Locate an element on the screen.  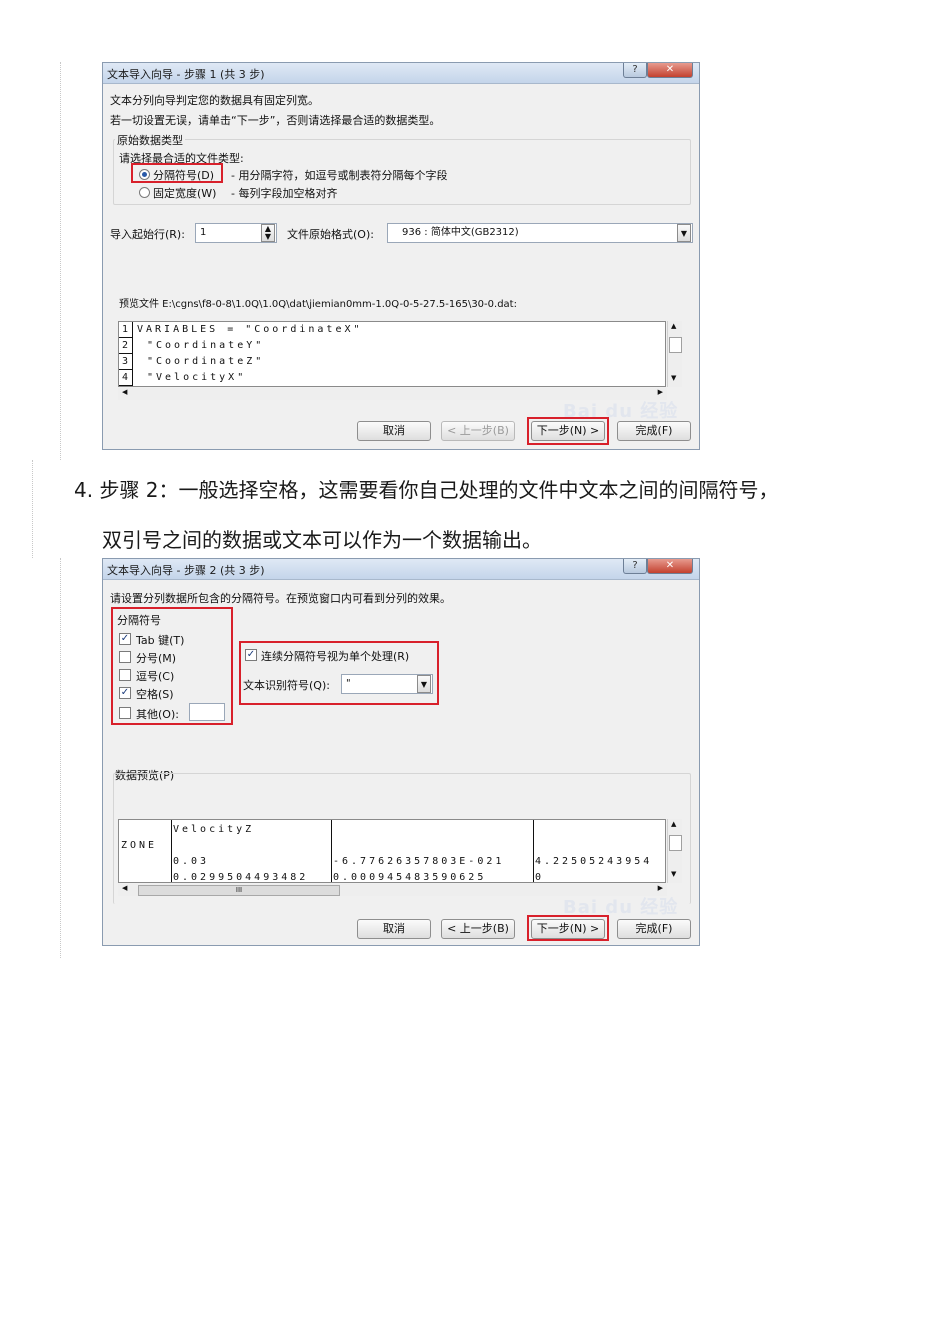
preview-row: 3 "CoordinateZ" is located at coordinates (392, 362).